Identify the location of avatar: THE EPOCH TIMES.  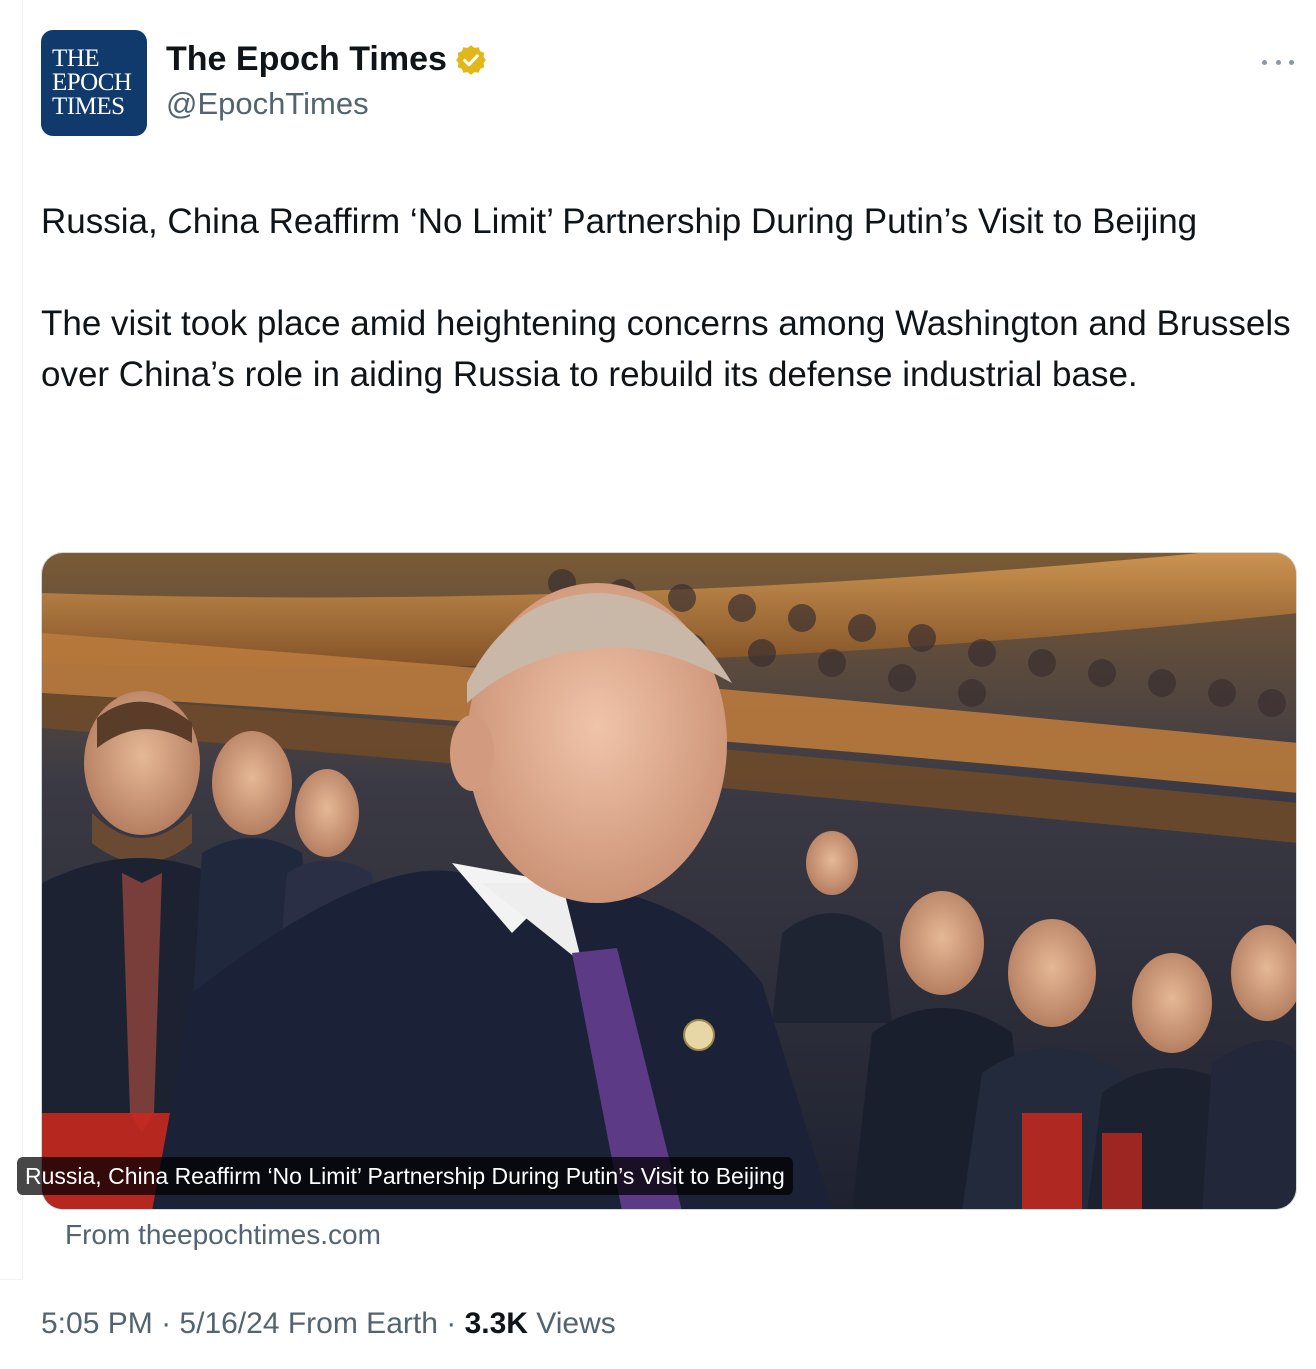
(94, 83).